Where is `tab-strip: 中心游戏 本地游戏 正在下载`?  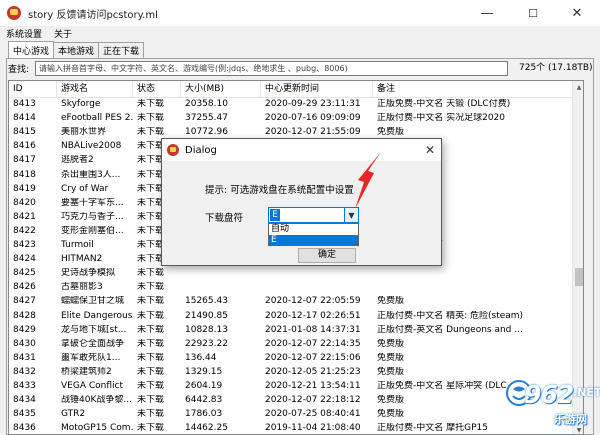 tab-strip: 中心游戏 本地游戏 正在下载 is located at coordinates (76, 49).